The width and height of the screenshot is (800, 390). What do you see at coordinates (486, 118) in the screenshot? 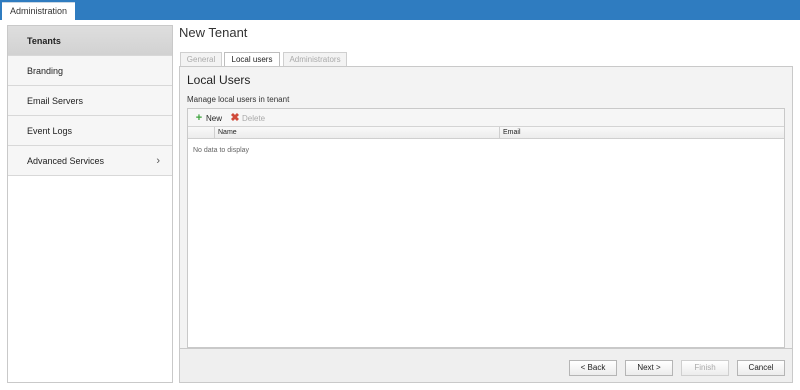
I see `grid-toolbar: + New ✖ Delete` at bounding box center [486, 118].